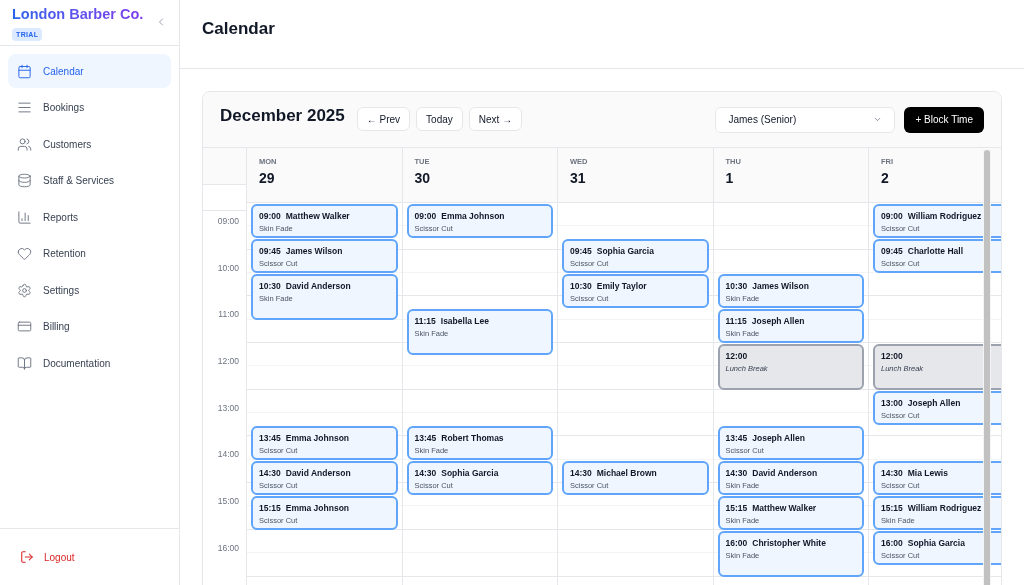 The image size is (1024, 585). I want to click on page-title: Calendar, so click(238, 29).